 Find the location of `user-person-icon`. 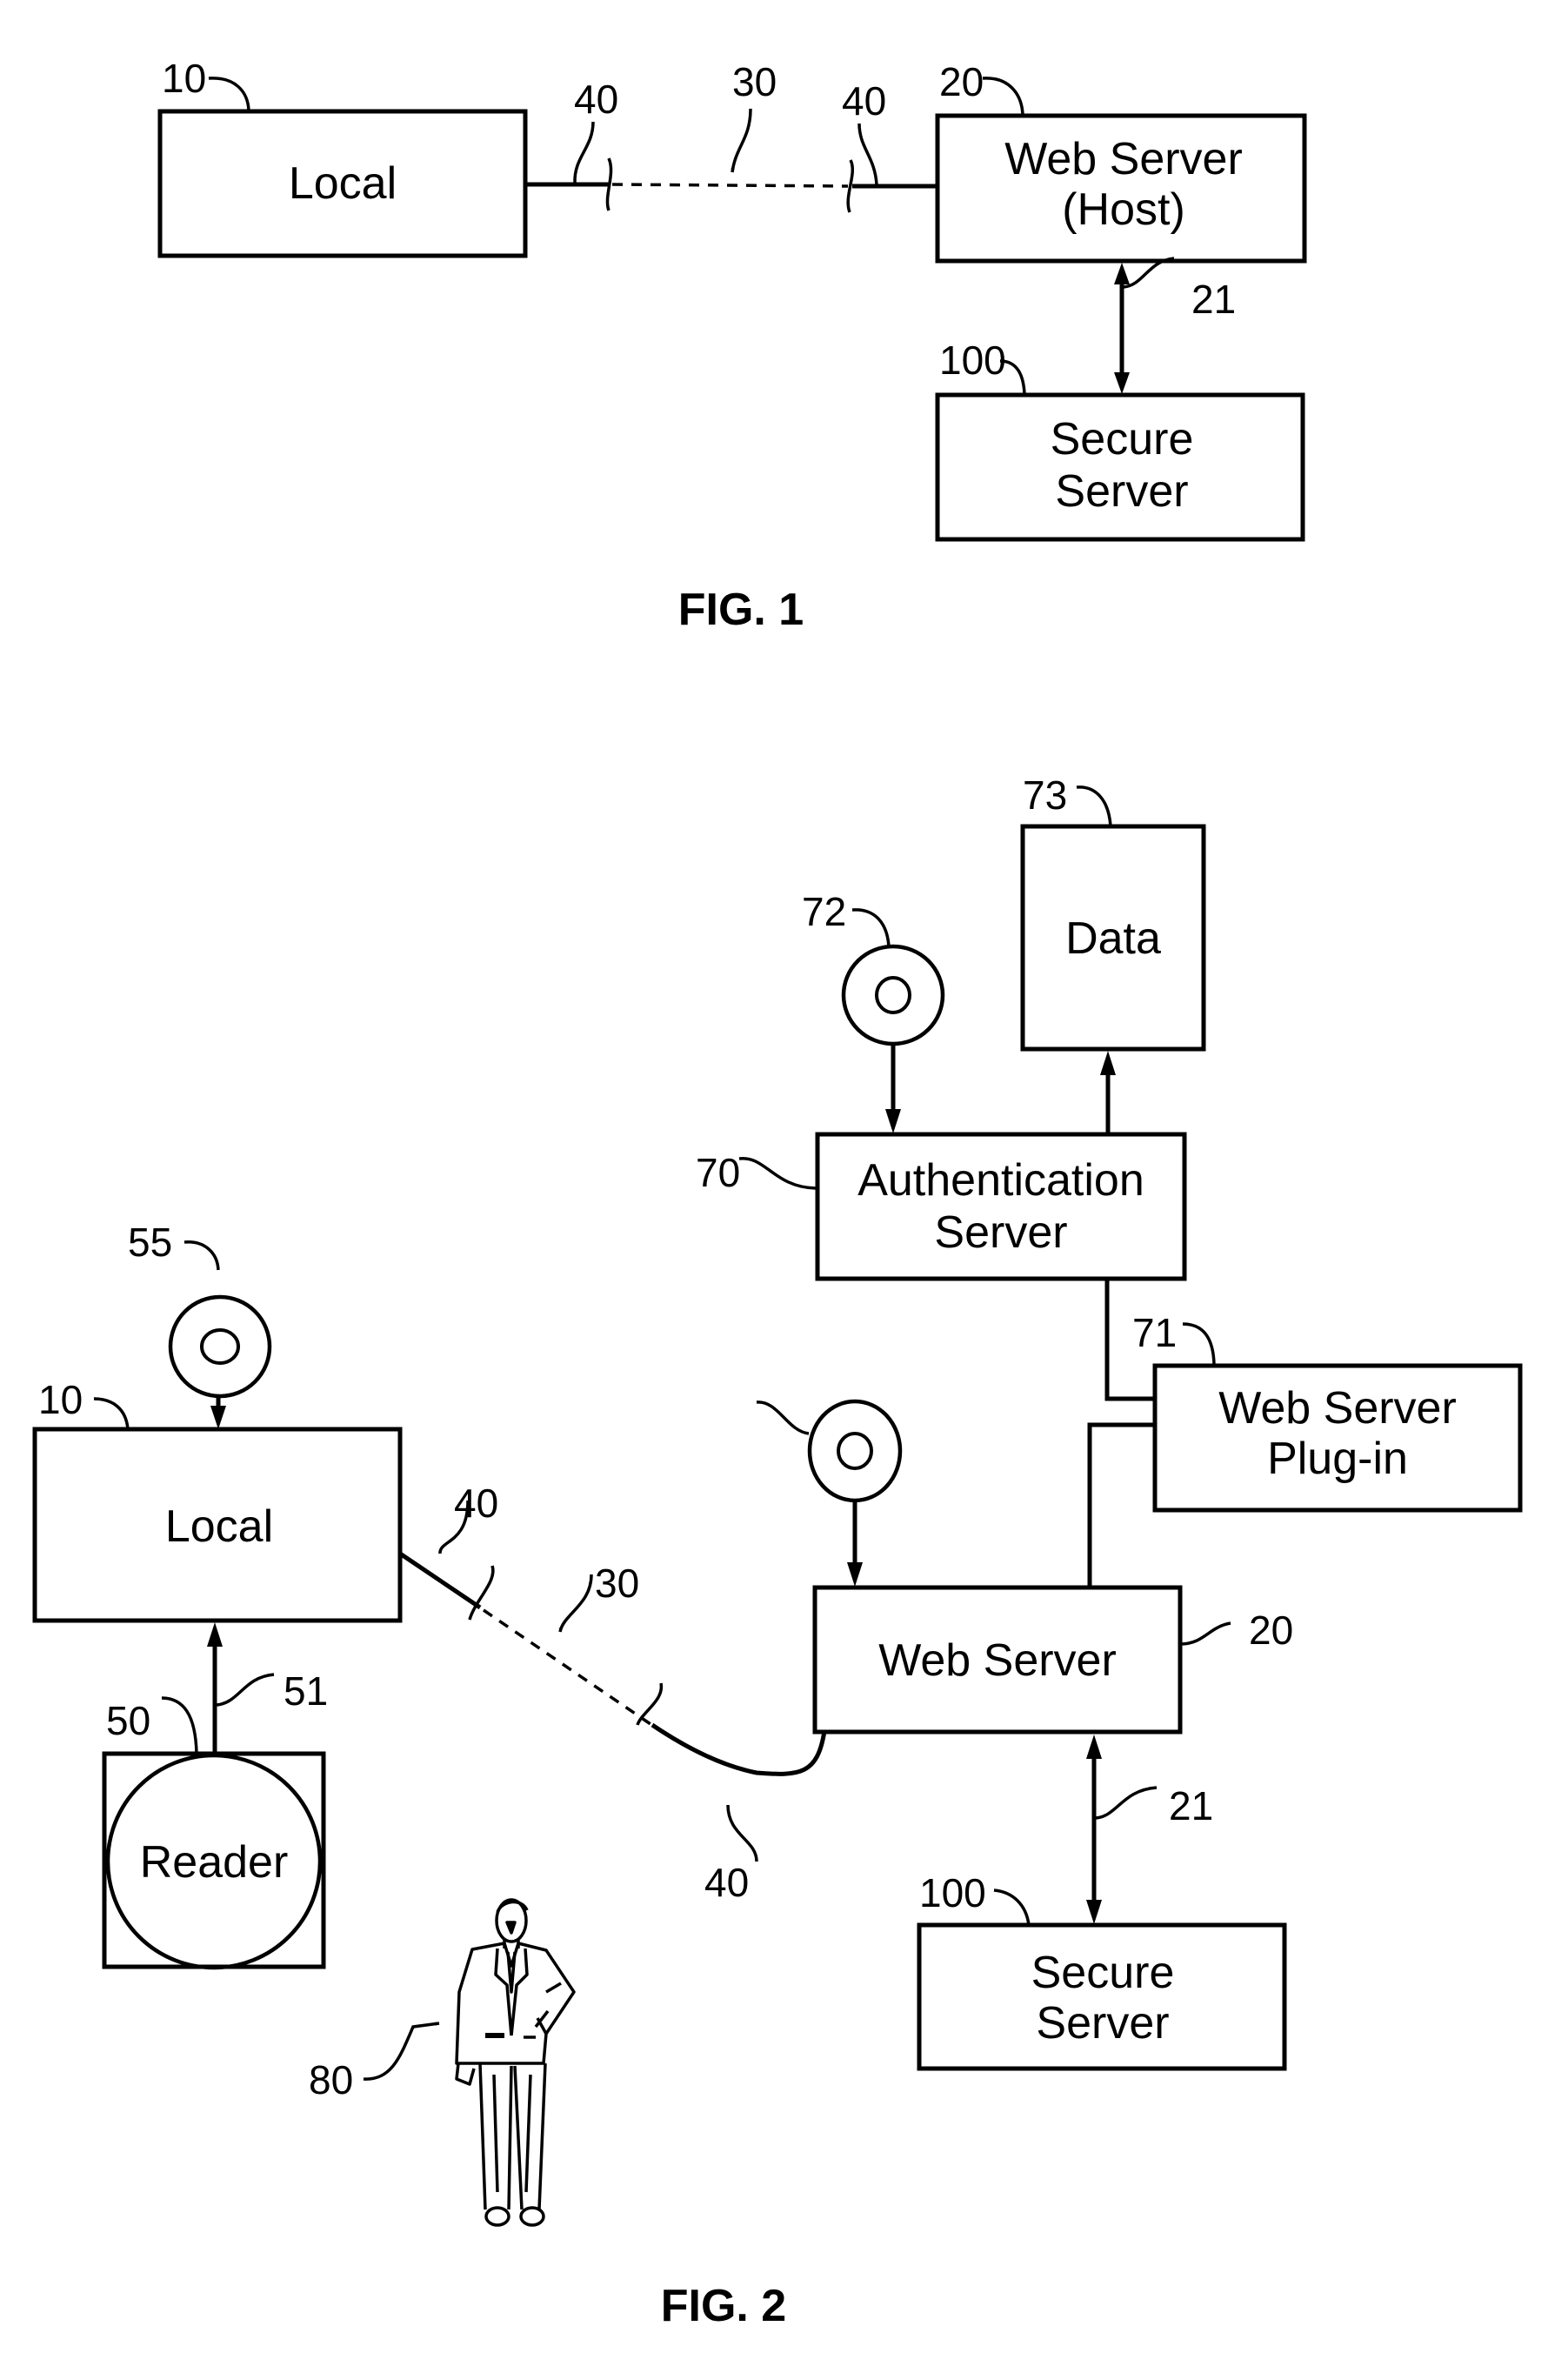

user-person-icon is located at coordinates (515, 2062).